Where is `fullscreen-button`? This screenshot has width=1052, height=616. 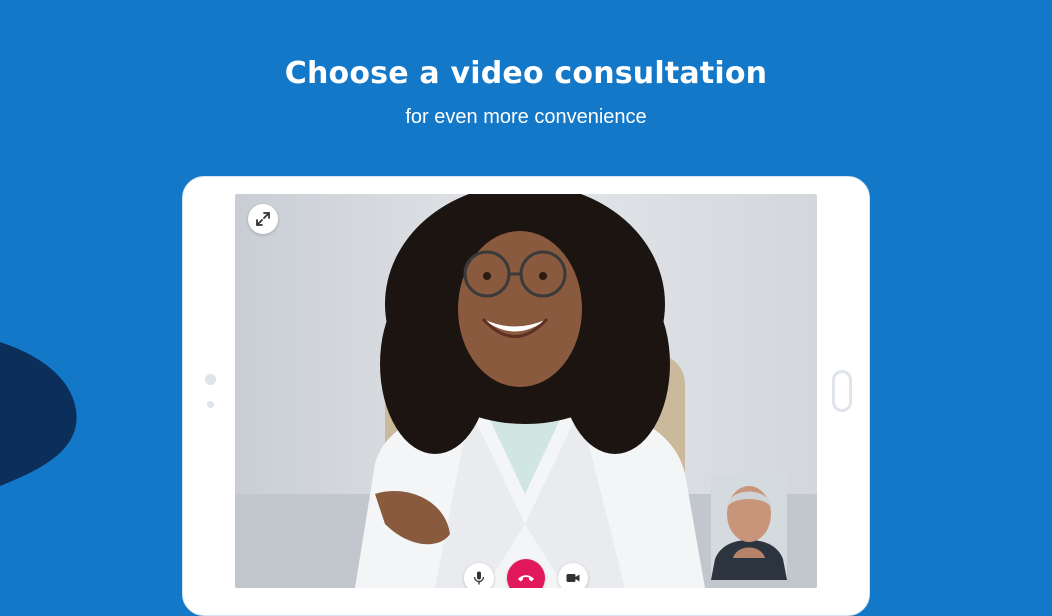 fullscreen-button is located at coordinates (263, 219).